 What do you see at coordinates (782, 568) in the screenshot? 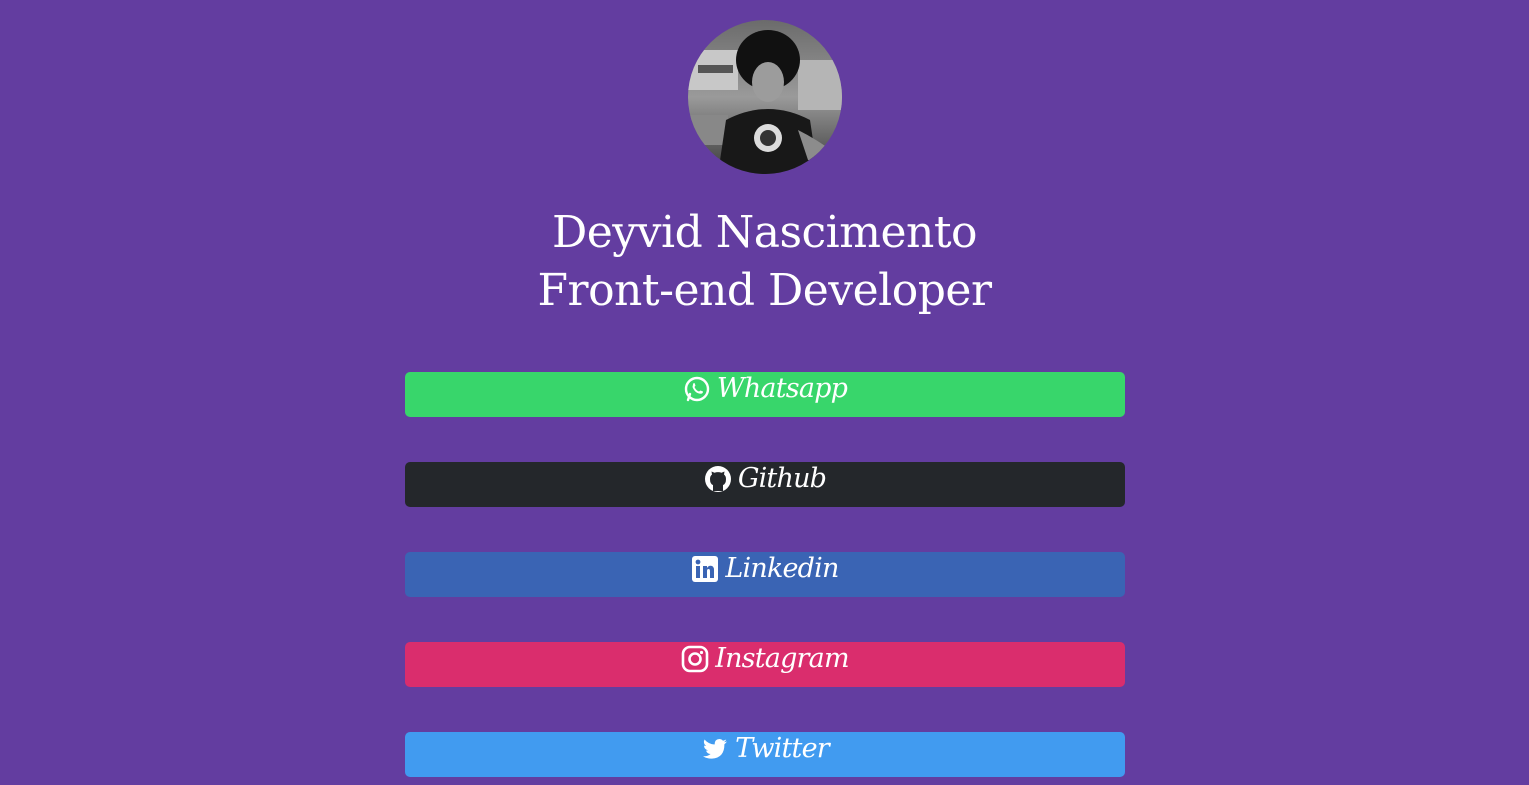
I see `linkedin-label: Linkedin` at bounding box center [782, 568].